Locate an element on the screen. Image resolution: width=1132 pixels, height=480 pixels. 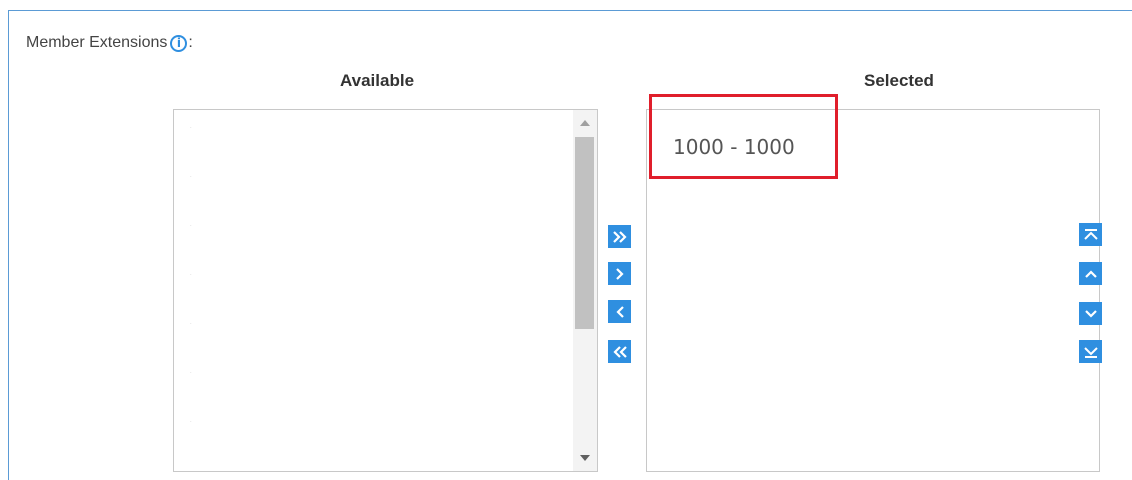
move-up-button is located at coordinates (1090, 273).